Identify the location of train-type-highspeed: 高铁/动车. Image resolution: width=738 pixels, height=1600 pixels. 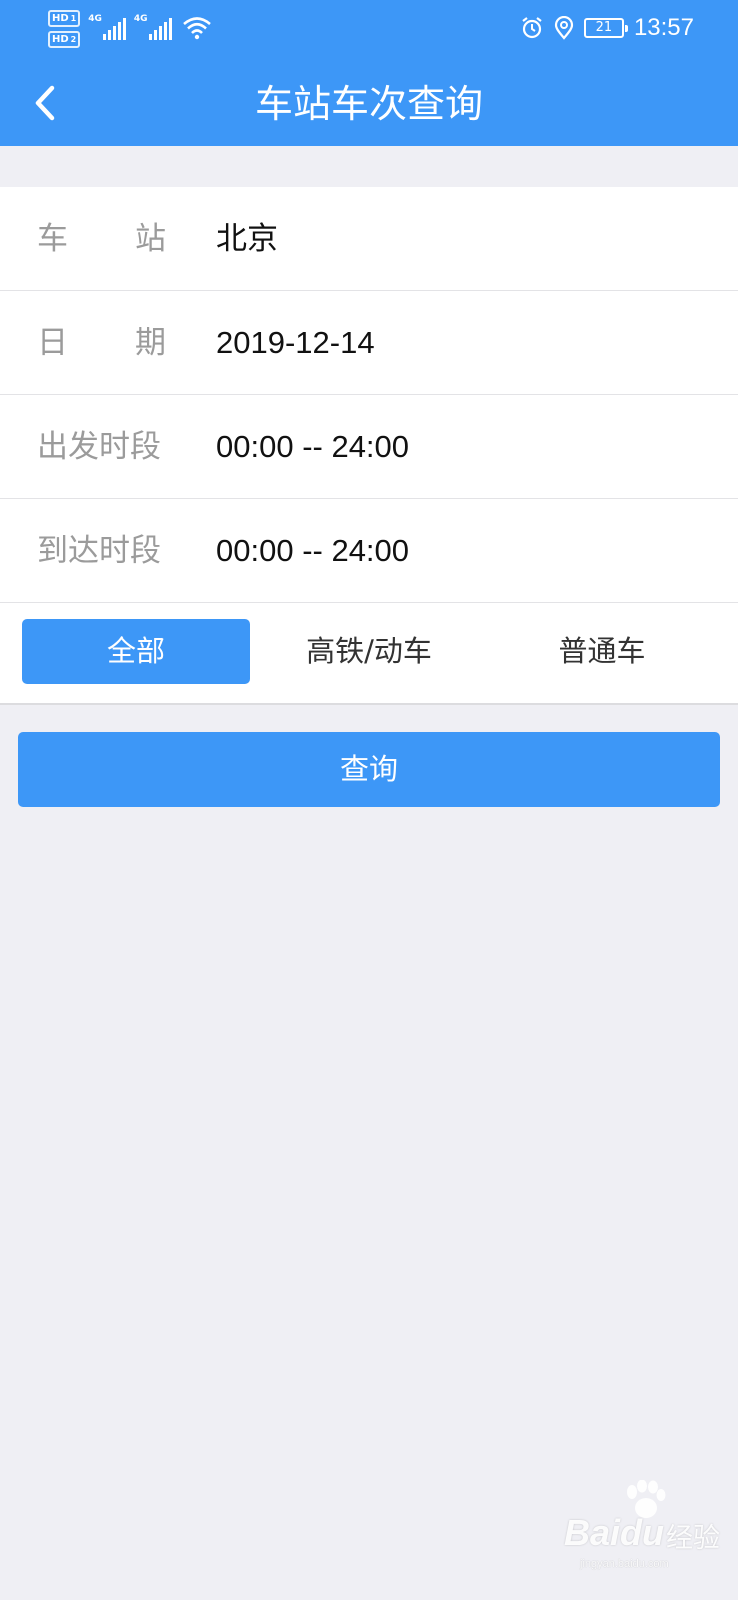
(369, 651).